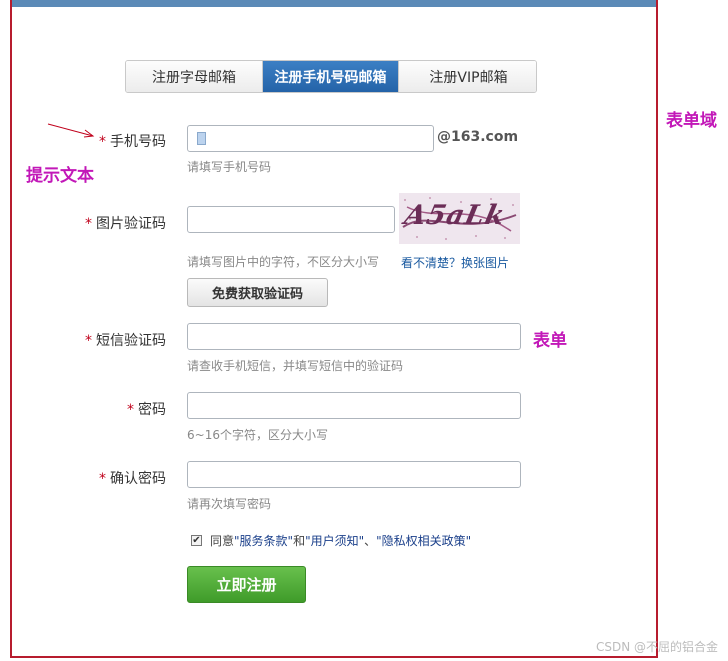 This screenshot has height=661, width=728. I want to click on phone-label: * 手机号码, so click(96, 141).